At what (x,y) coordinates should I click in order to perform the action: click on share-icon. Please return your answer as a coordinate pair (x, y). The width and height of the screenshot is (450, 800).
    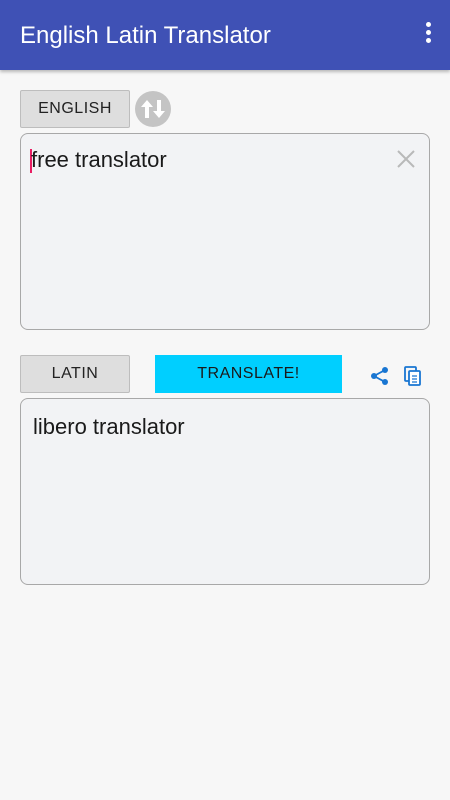
    Looking at the image, I should click on (379, 376).